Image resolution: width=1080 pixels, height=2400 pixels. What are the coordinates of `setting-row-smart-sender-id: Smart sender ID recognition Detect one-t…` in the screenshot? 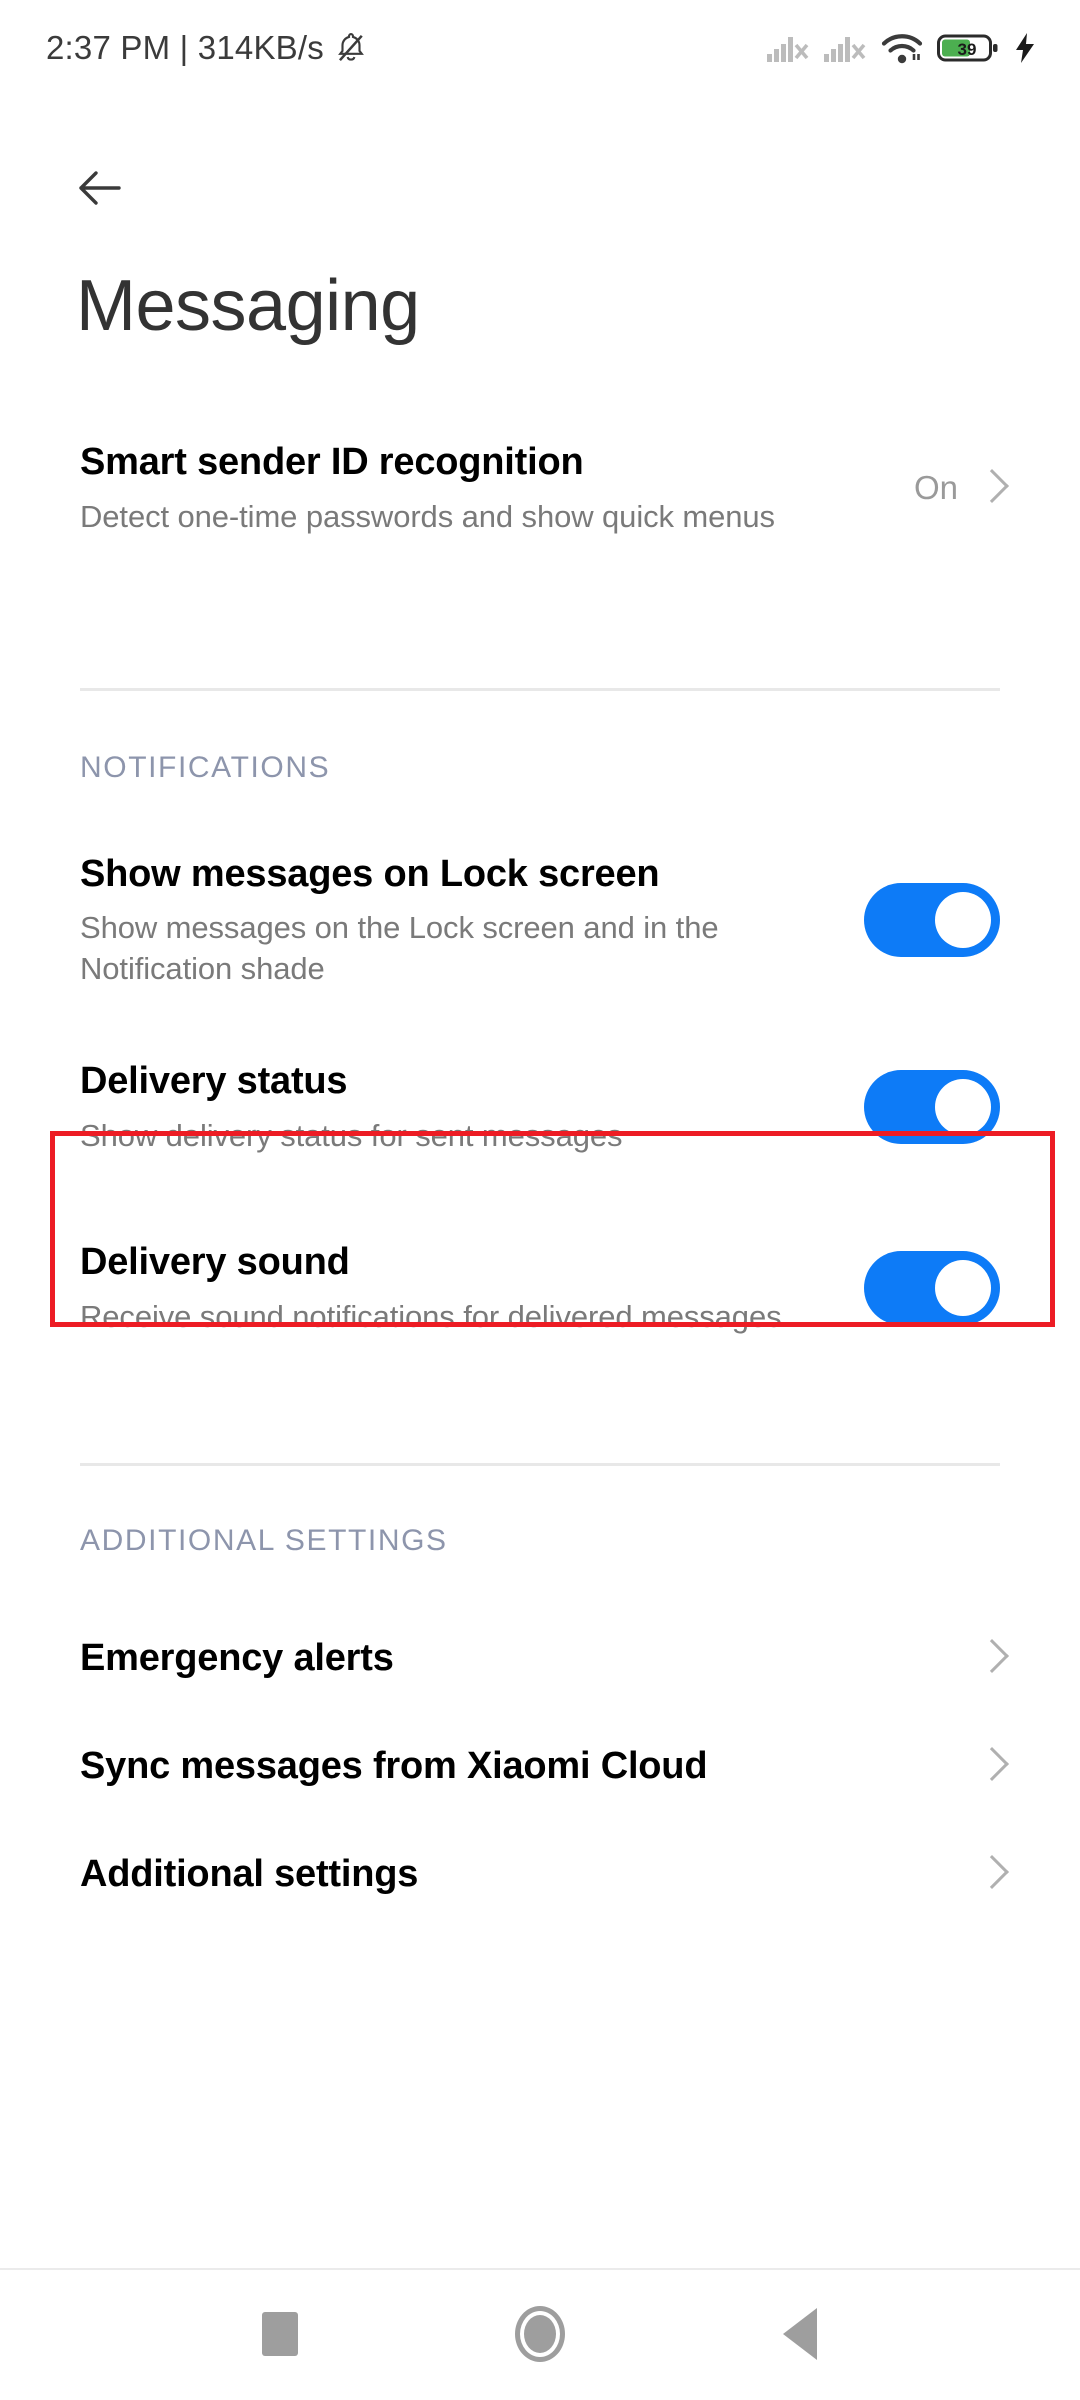 It's located at (540, 488).